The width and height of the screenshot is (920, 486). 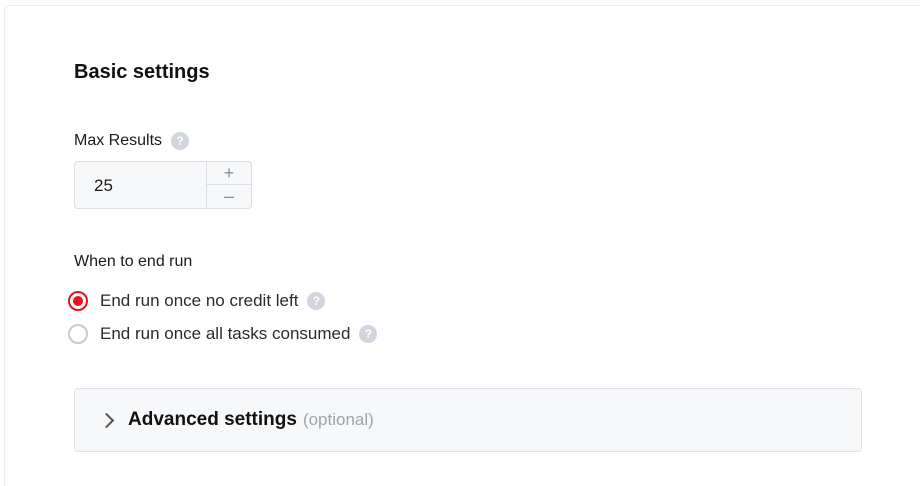 What do you see at coordinates (106, 420) in the screenshot?
I see `chevron-right-icon` at bounding box center [106, 420].